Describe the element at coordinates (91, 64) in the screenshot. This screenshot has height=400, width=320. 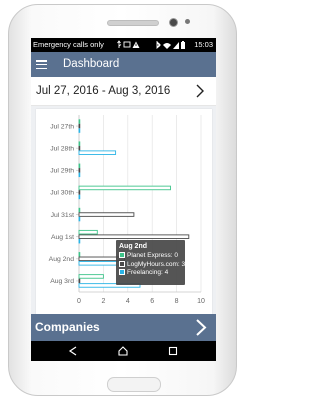
I see `page-title: Dashboard` at that location.